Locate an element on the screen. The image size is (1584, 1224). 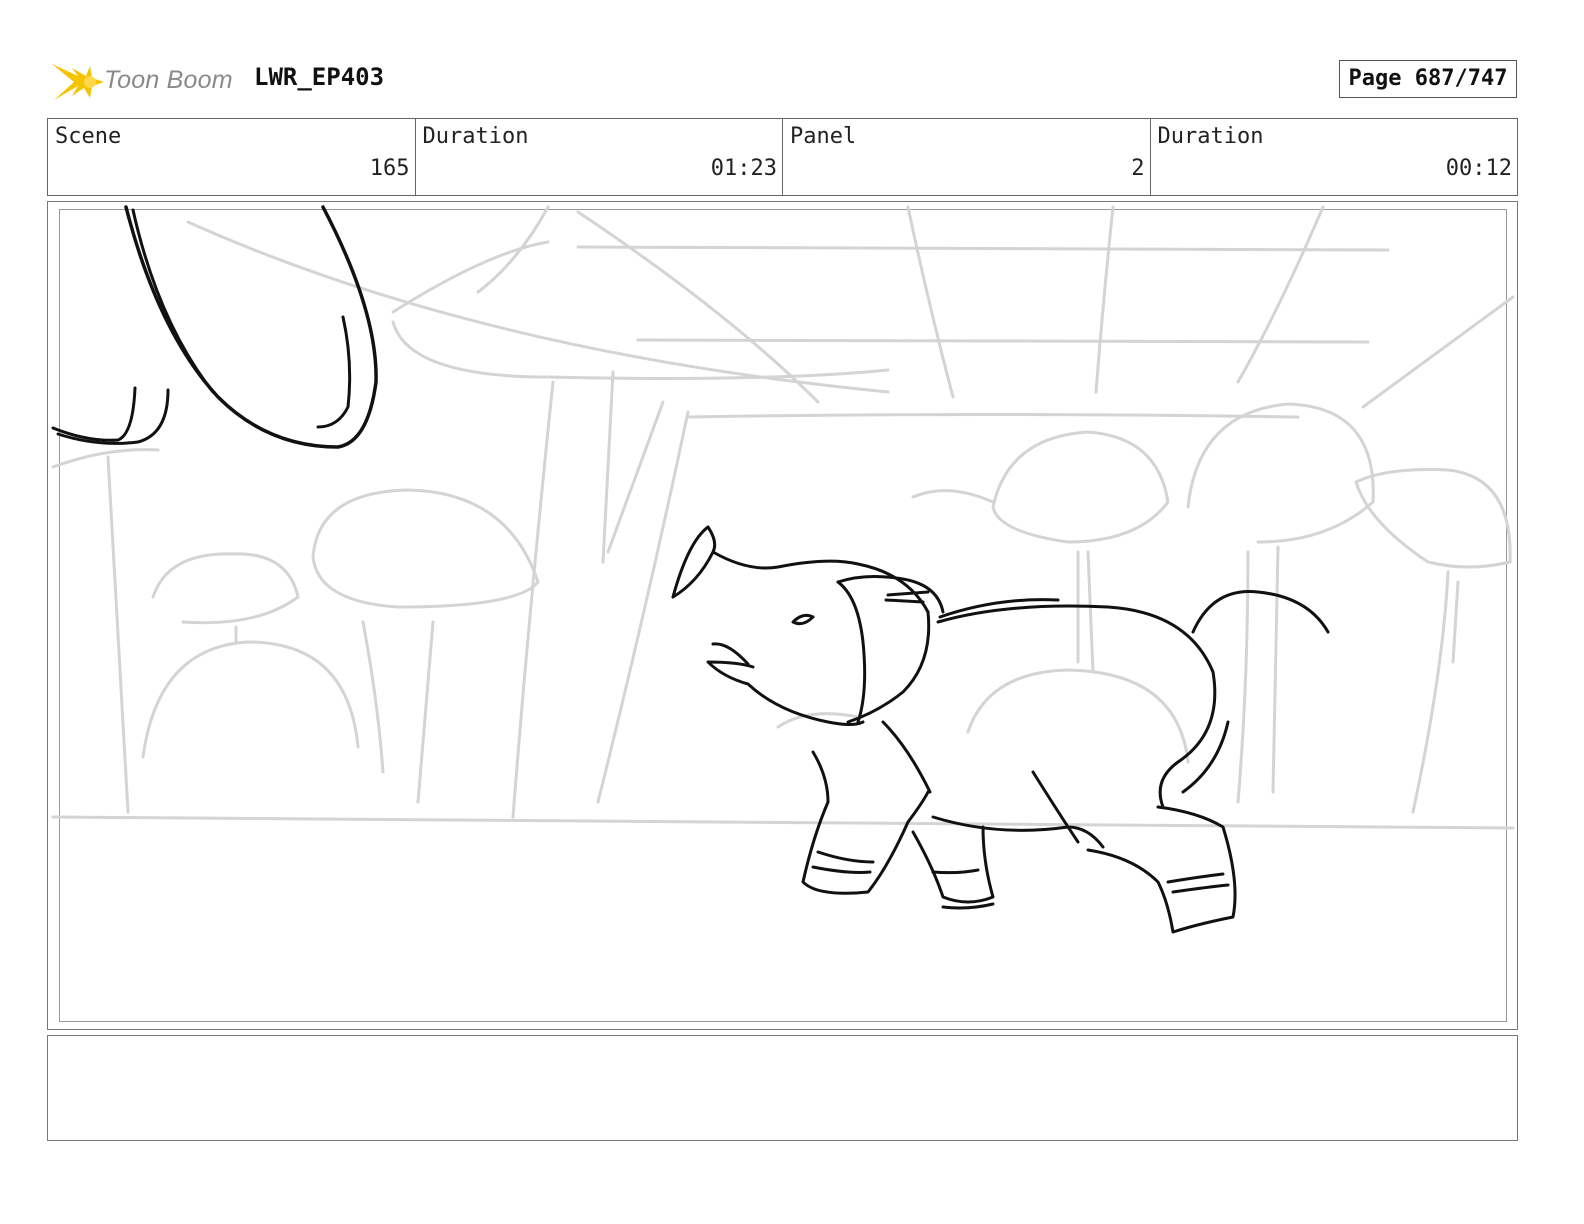
toon-boom-burst-icon is located at coordinates (78, 82).